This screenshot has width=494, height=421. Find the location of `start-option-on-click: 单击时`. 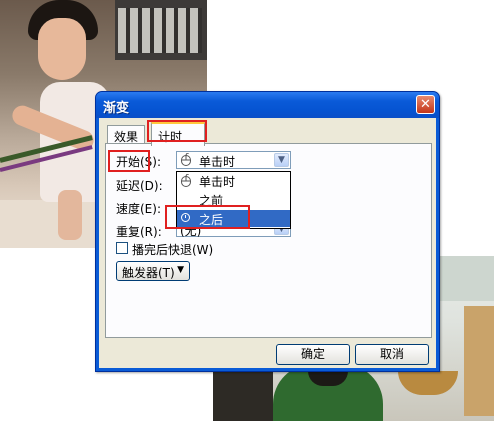

start-option-on-click: 单击时 is located at coordinates (233, 180).